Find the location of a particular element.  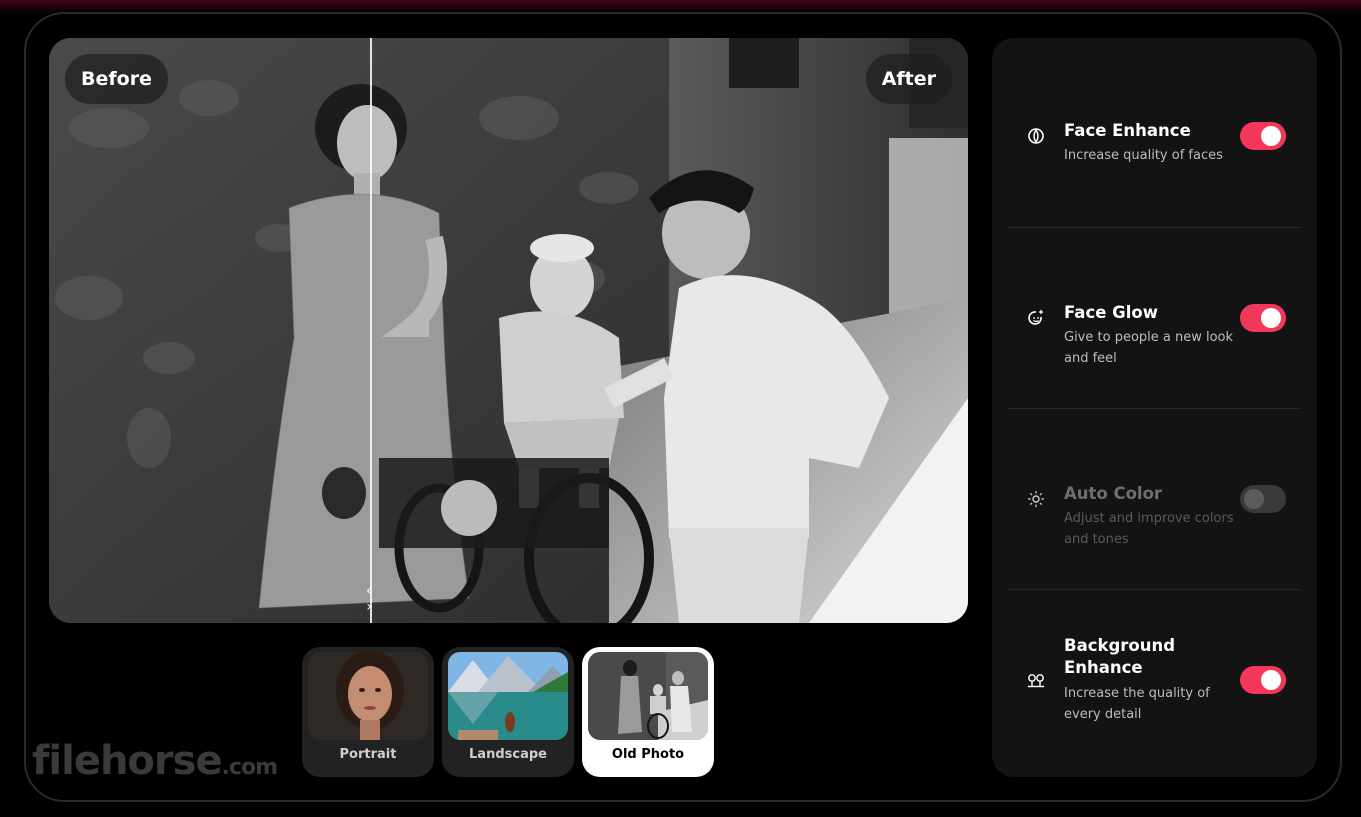

face-glow-toggle is located at coordinates (1263, 318).